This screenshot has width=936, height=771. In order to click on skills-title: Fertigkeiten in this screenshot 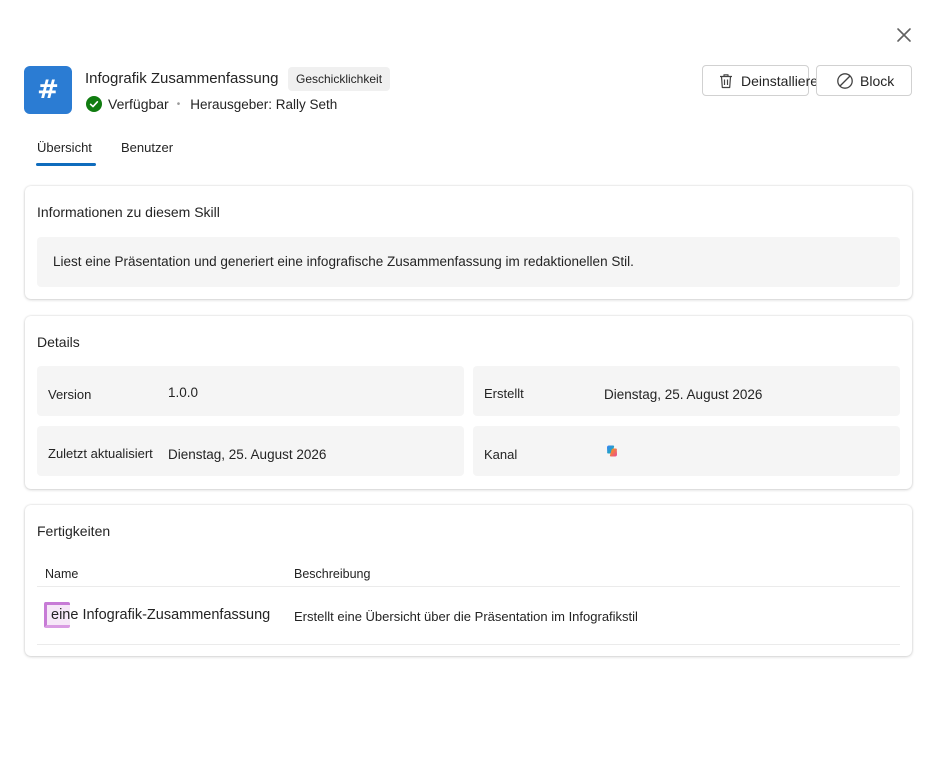, I will do `click(74, 531)`.